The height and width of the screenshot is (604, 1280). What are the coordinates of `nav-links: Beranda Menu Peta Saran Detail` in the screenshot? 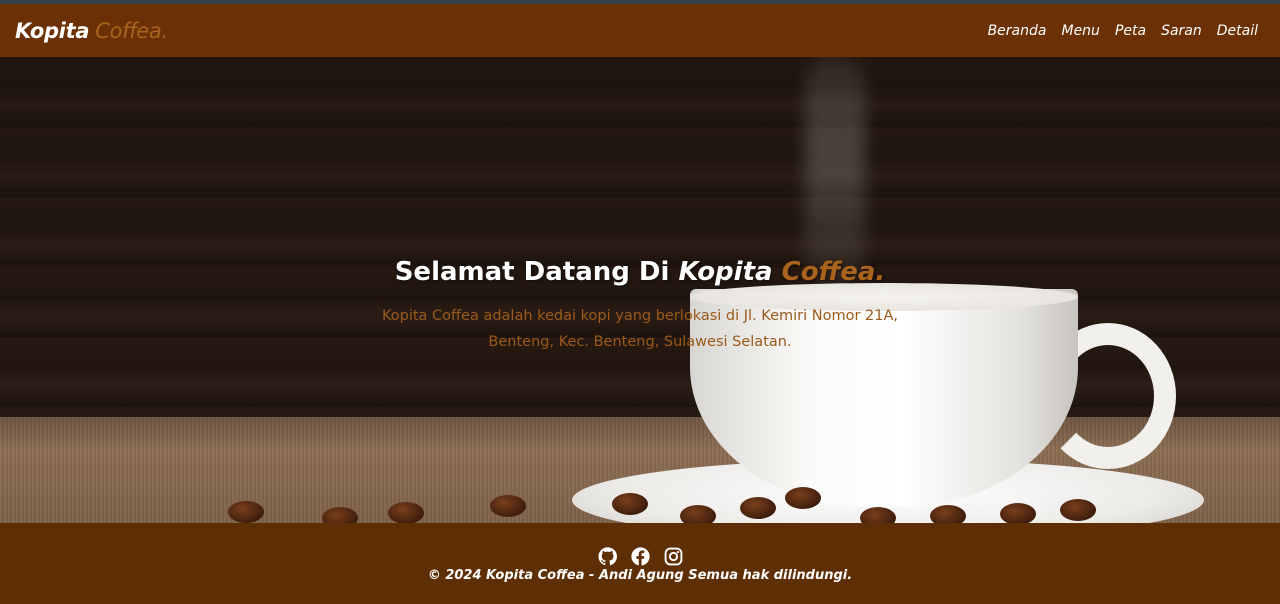 It's located at (1123, 31).